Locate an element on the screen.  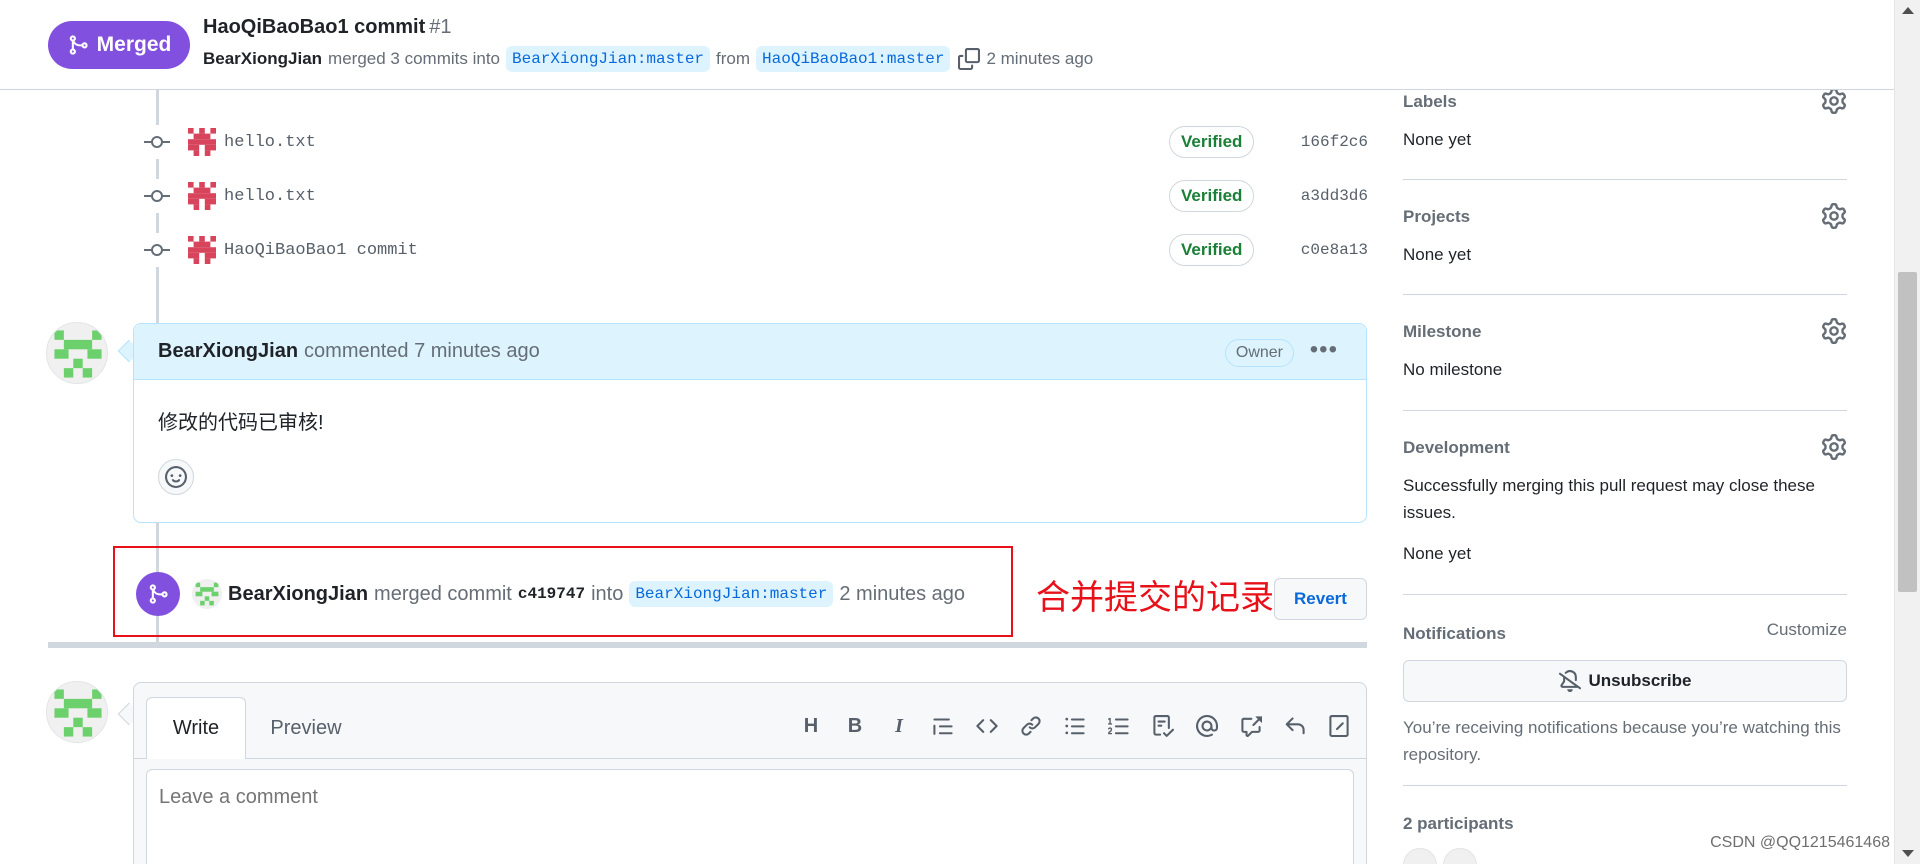
tasklist-icon is located at coordinates (1163, 726).